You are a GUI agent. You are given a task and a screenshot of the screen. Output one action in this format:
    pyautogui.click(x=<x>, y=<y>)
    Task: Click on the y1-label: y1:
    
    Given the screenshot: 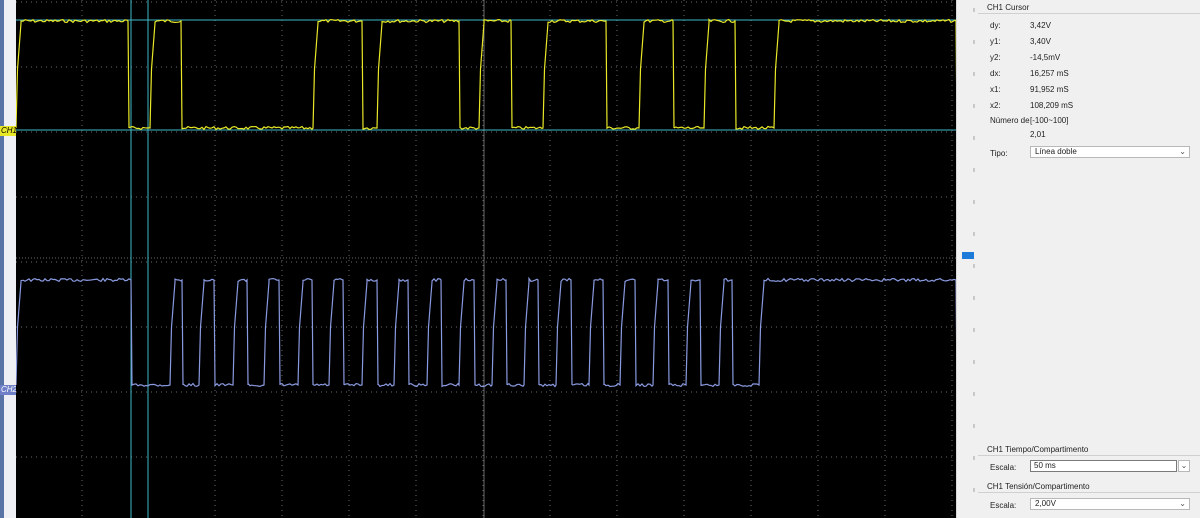 What is the action you would take?
    pyautogui.click(x=995, y=41)
    